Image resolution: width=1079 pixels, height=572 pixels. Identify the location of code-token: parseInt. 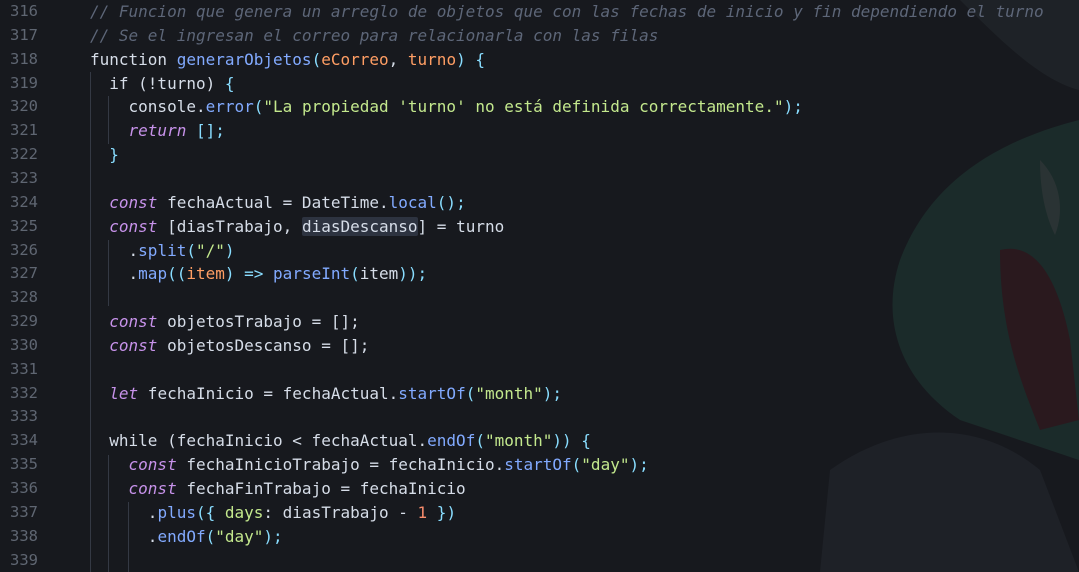
(312, 274).